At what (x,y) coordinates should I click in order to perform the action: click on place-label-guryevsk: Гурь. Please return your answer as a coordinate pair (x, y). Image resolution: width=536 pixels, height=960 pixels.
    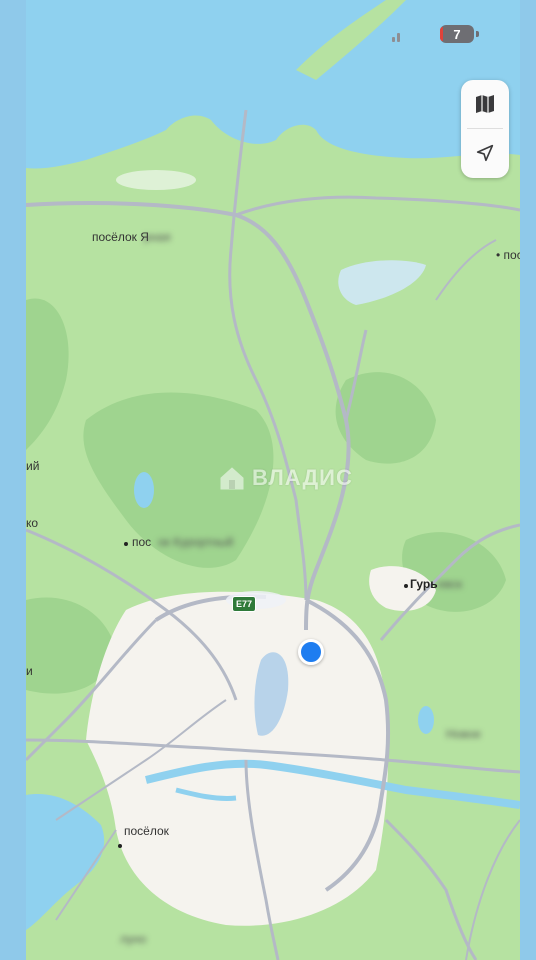
    Looking at the image, I should click on (424, 584).